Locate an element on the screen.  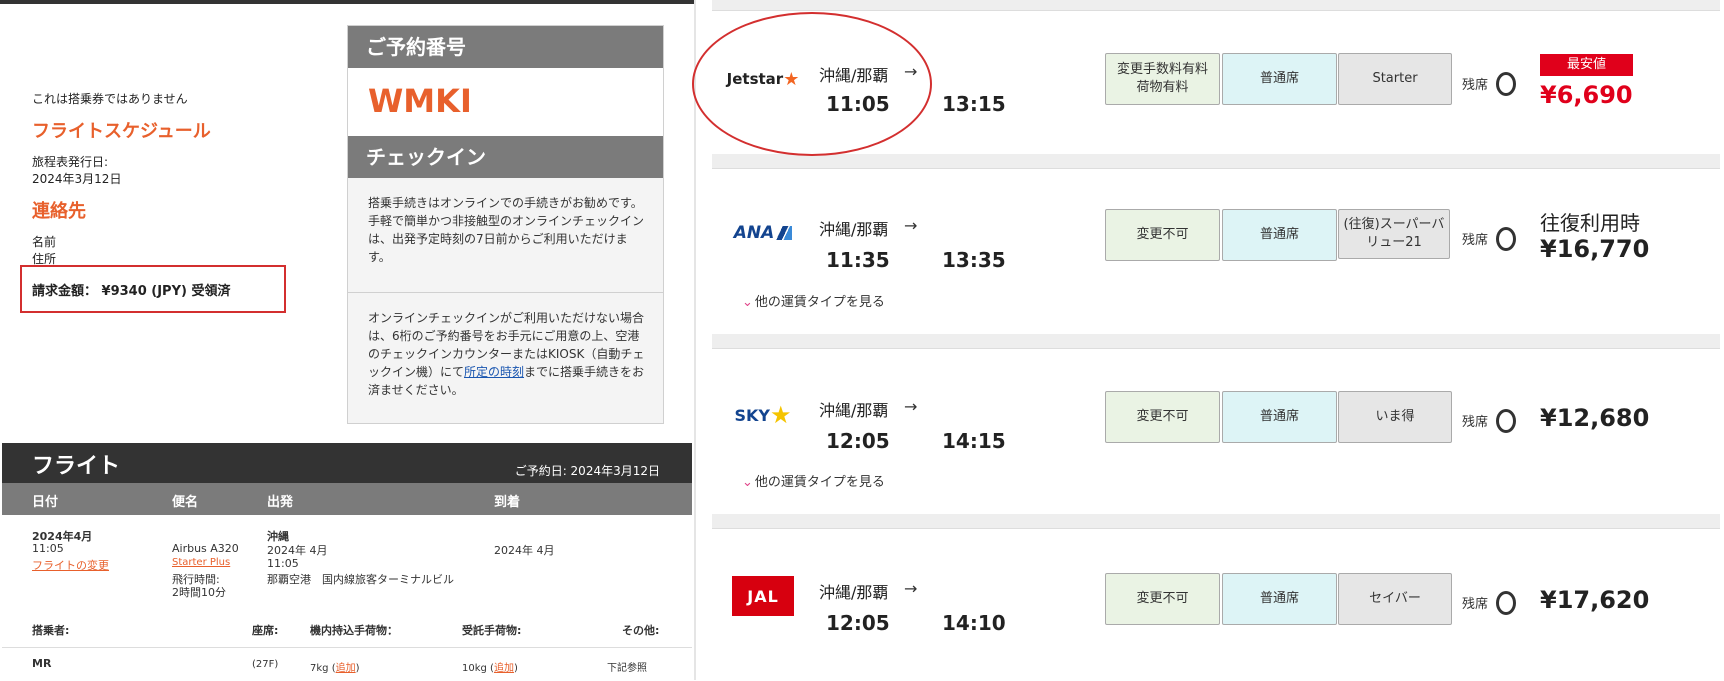
flight-time: 11:05 is located at coordinates (48, 548).